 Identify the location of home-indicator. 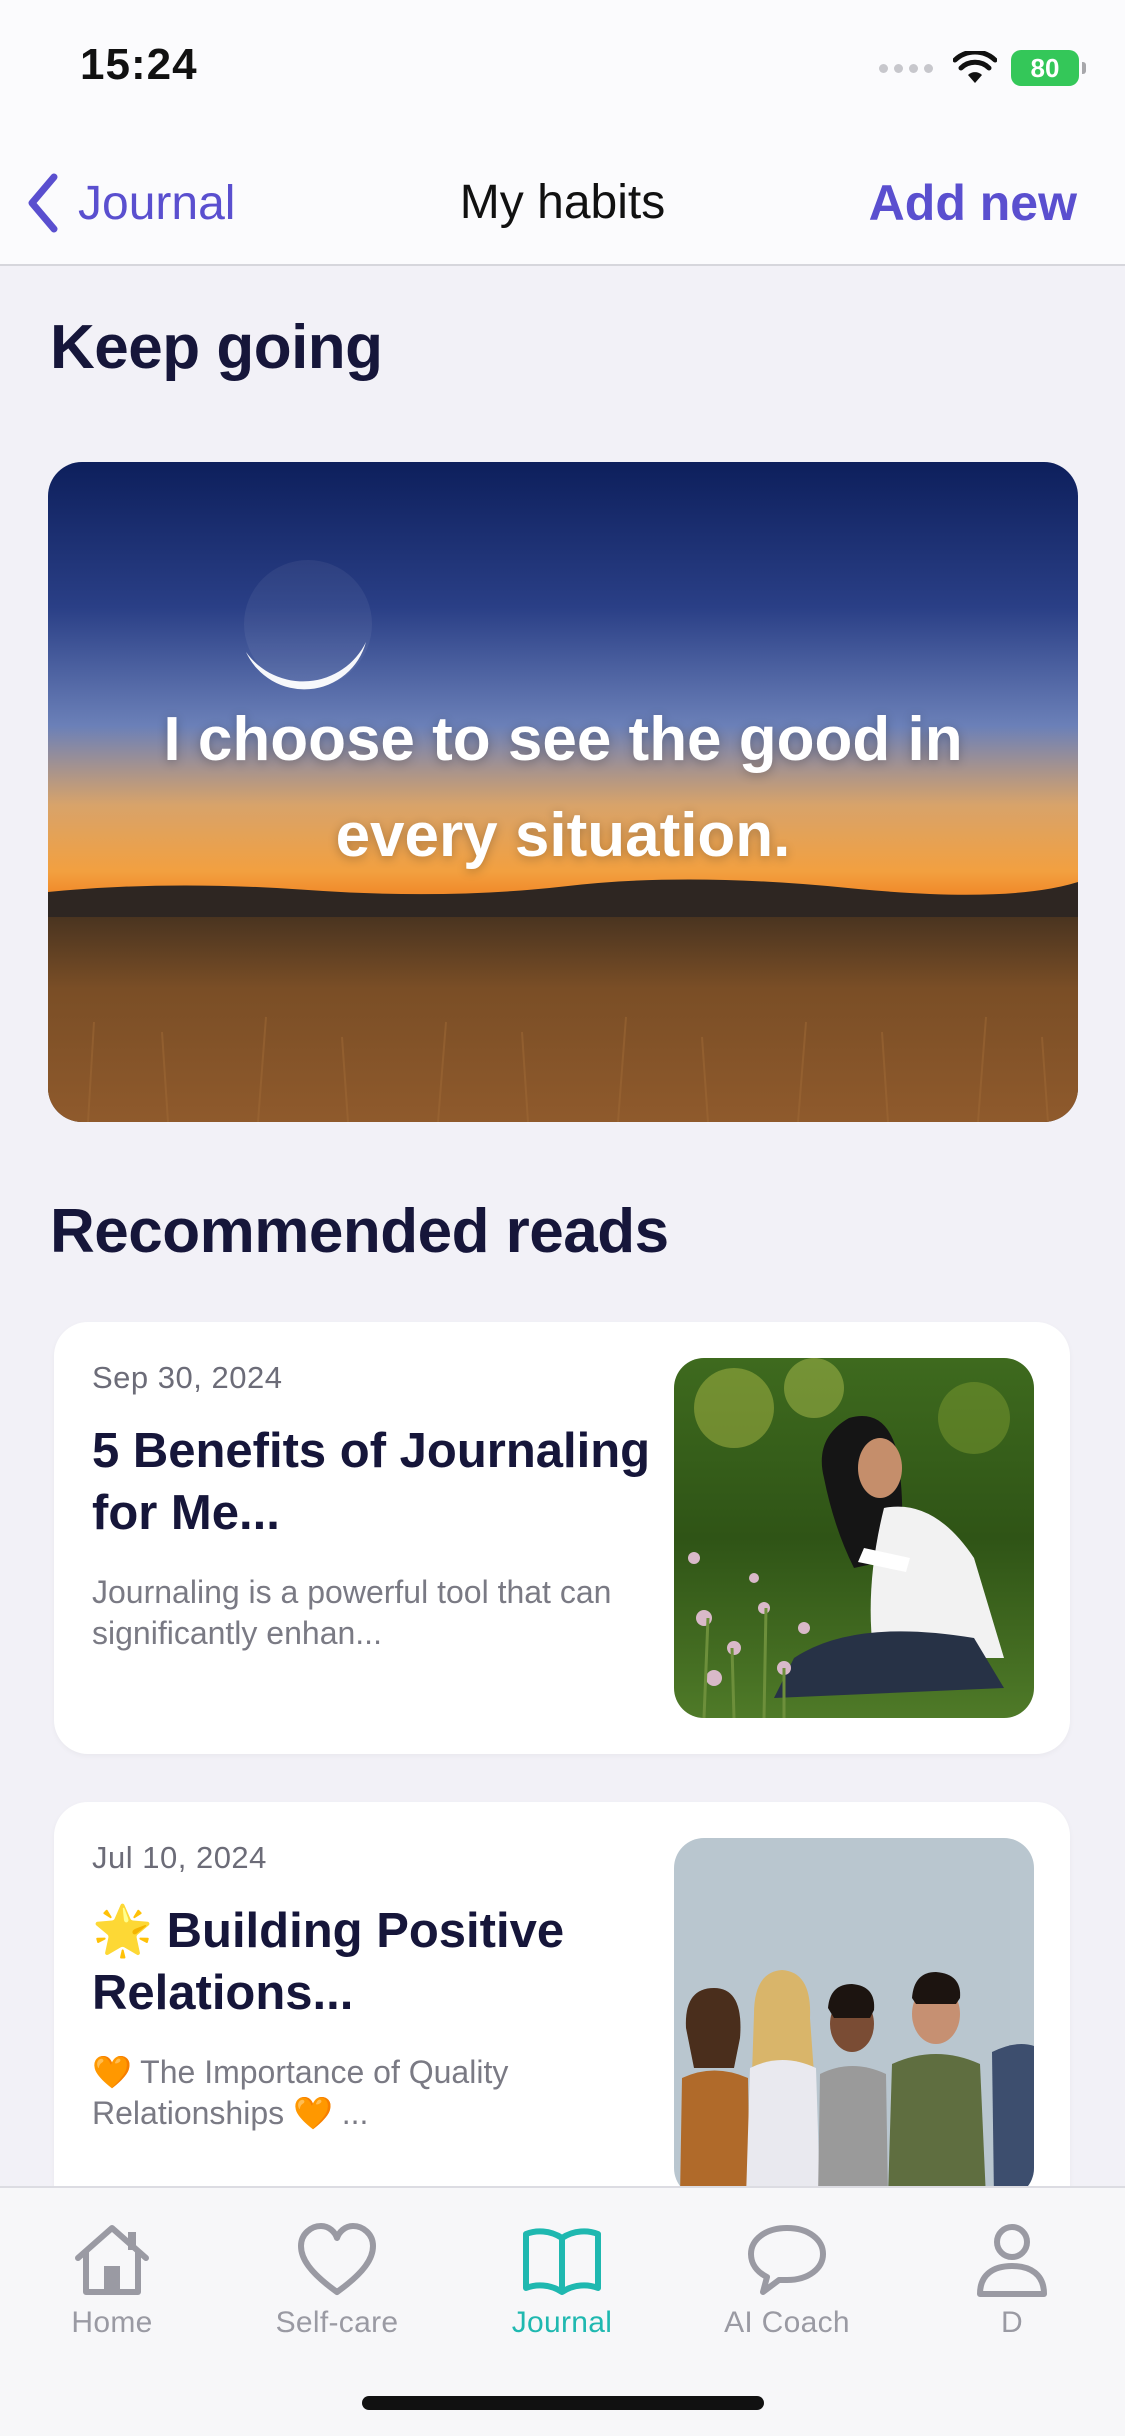
(563, 2403).